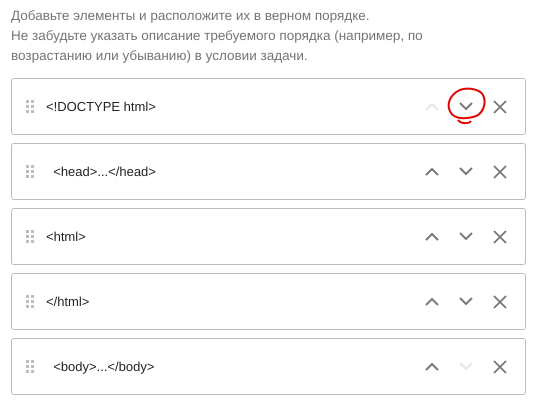 This screenshot has height=415, width=537. What do you see at coordinates (191, 16) in the screenshot?
I see `instruction-text: Добавьте элементы и расположите их в верном порядке.` at bounding box center [191, 16].